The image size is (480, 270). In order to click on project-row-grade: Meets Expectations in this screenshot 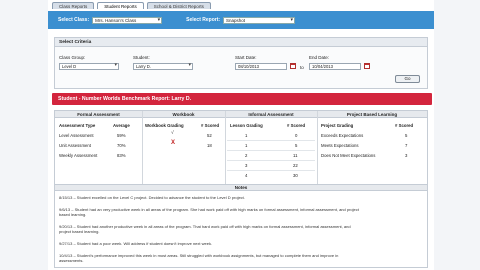, I will do `click(340, 145)`.